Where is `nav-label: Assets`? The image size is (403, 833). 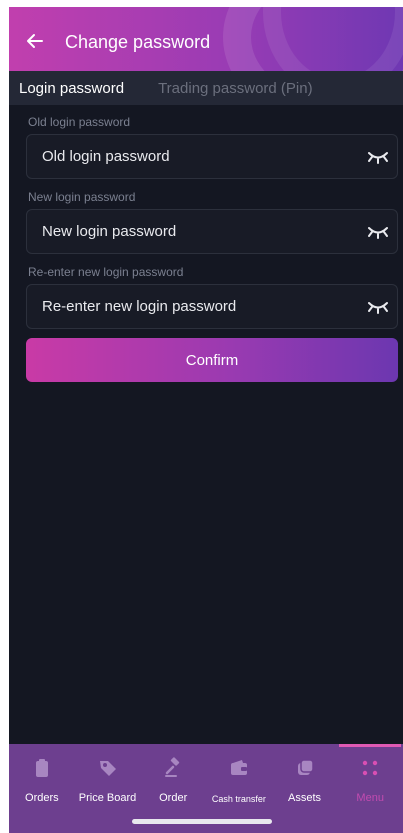
nav-label: Assets is located at coordinates (305, 798).